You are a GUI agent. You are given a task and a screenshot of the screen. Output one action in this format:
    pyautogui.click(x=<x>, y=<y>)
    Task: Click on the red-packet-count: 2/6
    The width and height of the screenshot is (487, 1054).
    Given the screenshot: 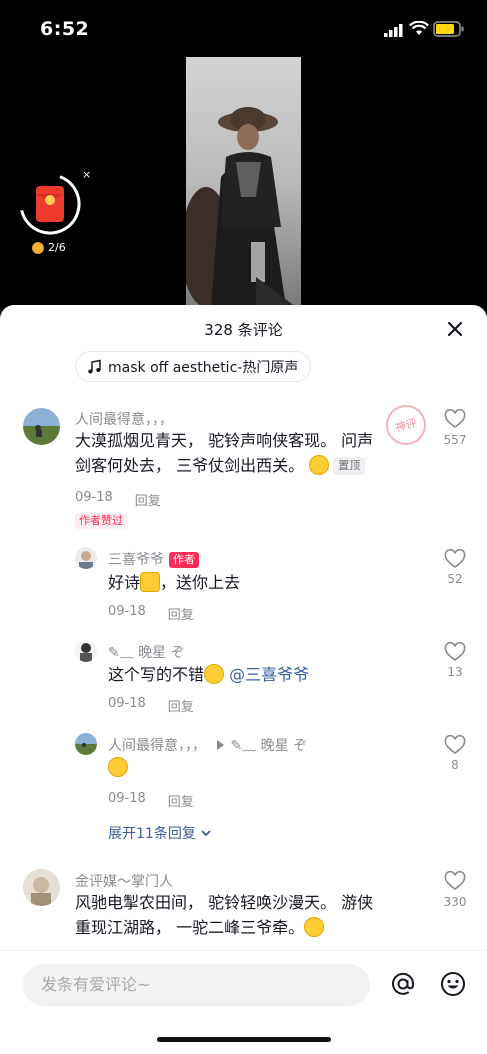 What is the action you would take?
    pyautogui.click(x=57, y=247)
    